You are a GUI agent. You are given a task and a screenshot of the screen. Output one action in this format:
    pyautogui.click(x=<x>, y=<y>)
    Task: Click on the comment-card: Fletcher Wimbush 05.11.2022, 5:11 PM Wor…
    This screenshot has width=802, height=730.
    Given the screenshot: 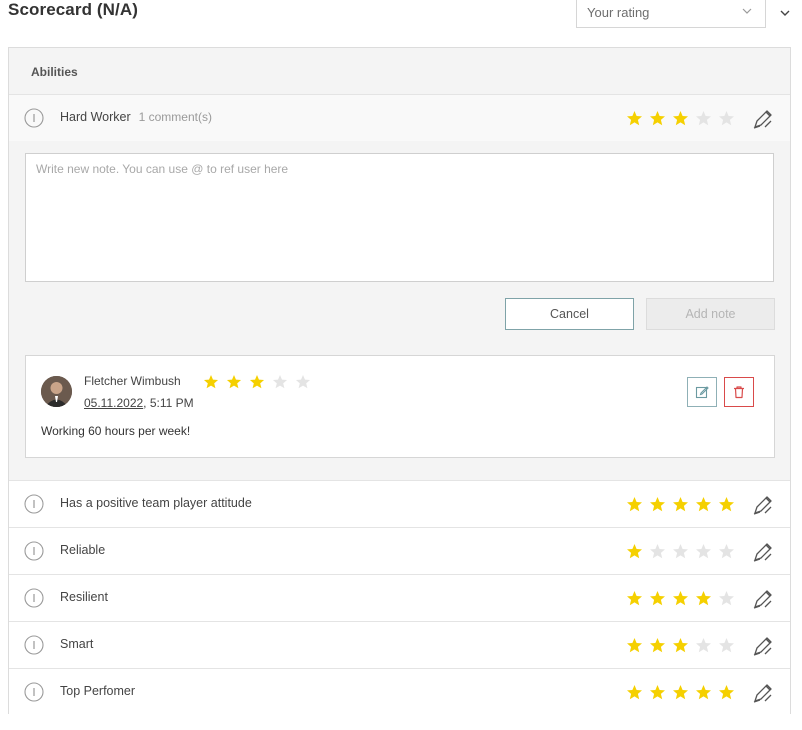 What is the action you would take?
    pyautogui.click(x=400, y=406)
    